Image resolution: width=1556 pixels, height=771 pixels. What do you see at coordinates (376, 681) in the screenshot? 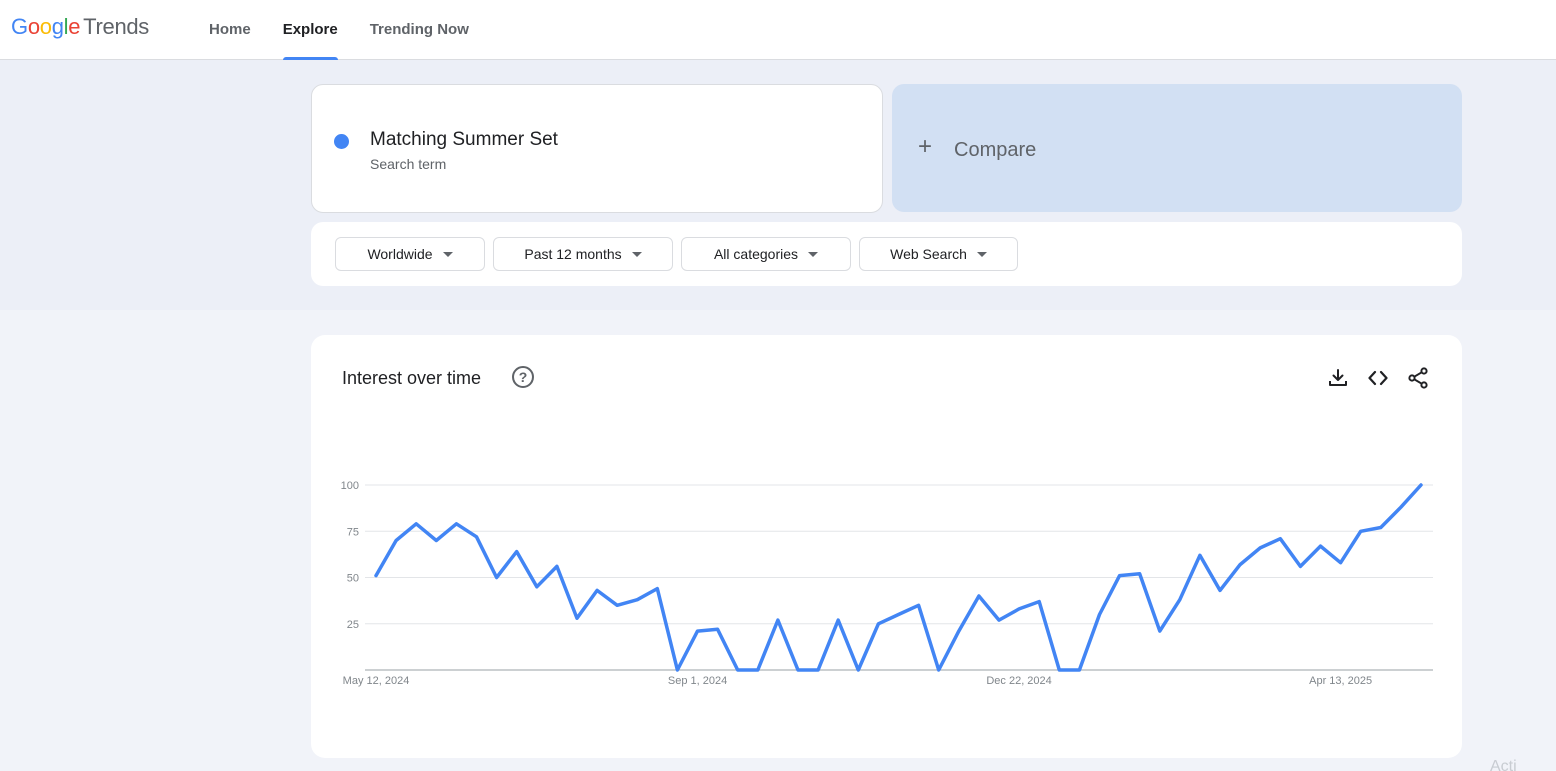
I see `x-tick-label: May 12, 2024` at bounding box center [376, 681].